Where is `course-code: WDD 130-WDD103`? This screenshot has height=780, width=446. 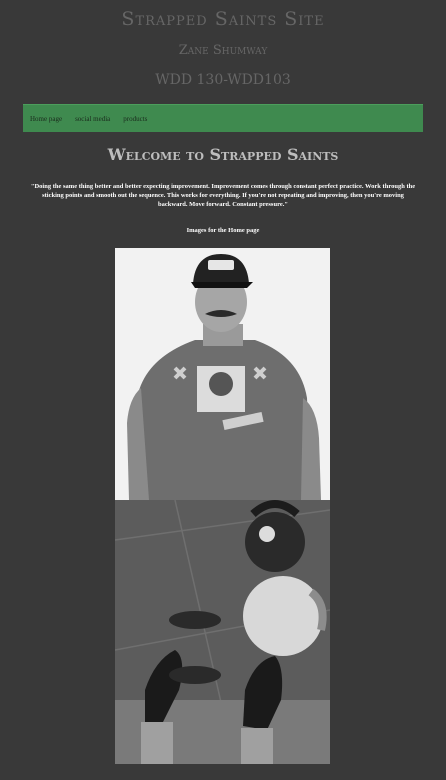
course-code: WDD 130-WDD103 is located at coordinates (223, 80).